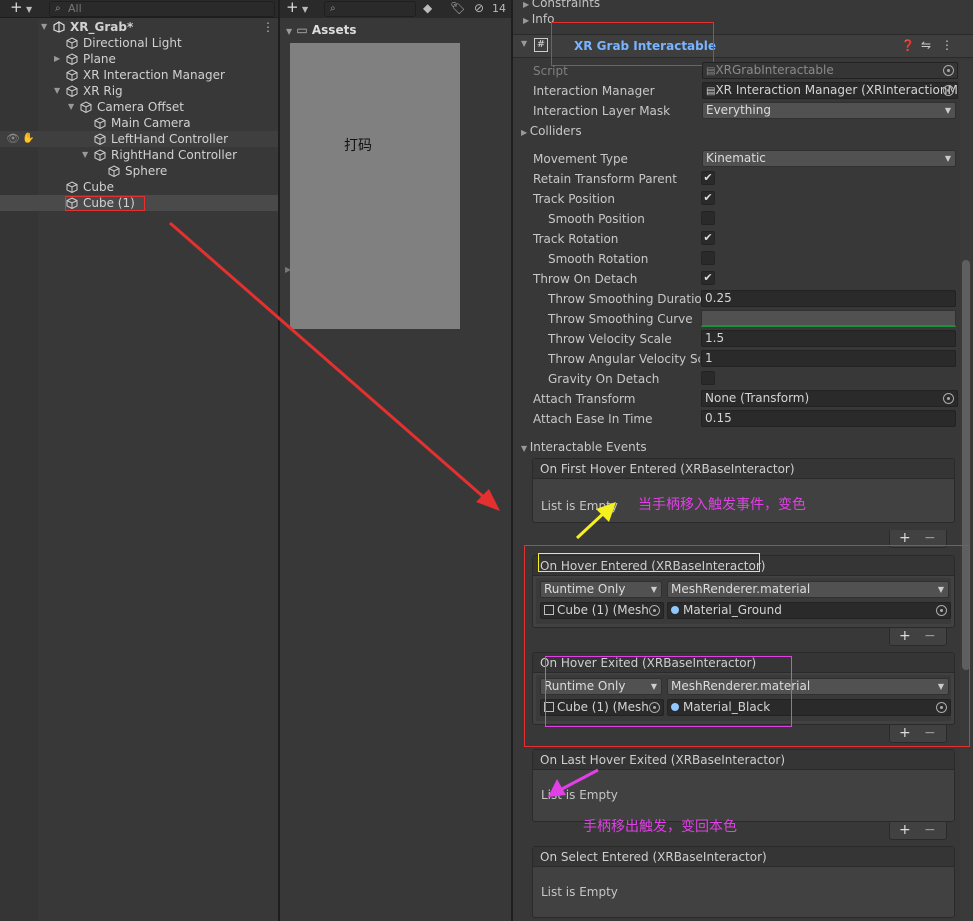 This screenshot has height=921, width=973. I want to click on script-field: ▤XRGrabInteractable, so click(830, 70).